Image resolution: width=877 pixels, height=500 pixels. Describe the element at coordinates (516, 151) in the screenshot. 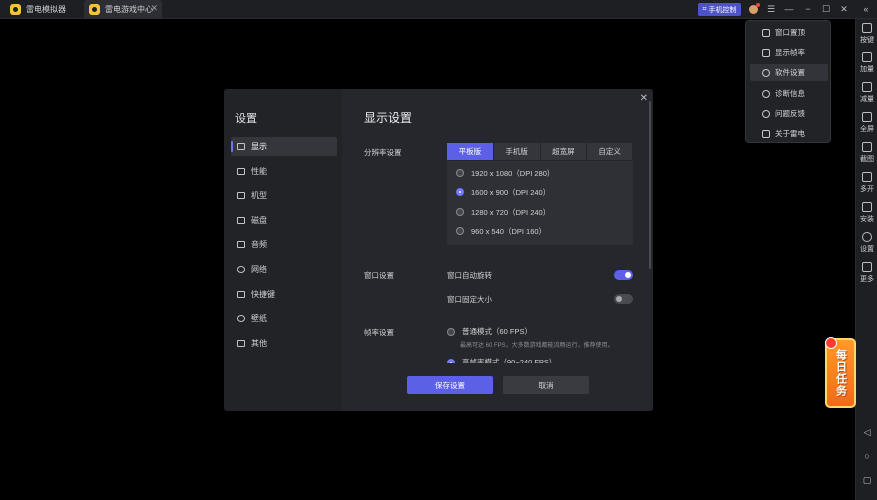

I see `tab-phone: 手机版` at that location.